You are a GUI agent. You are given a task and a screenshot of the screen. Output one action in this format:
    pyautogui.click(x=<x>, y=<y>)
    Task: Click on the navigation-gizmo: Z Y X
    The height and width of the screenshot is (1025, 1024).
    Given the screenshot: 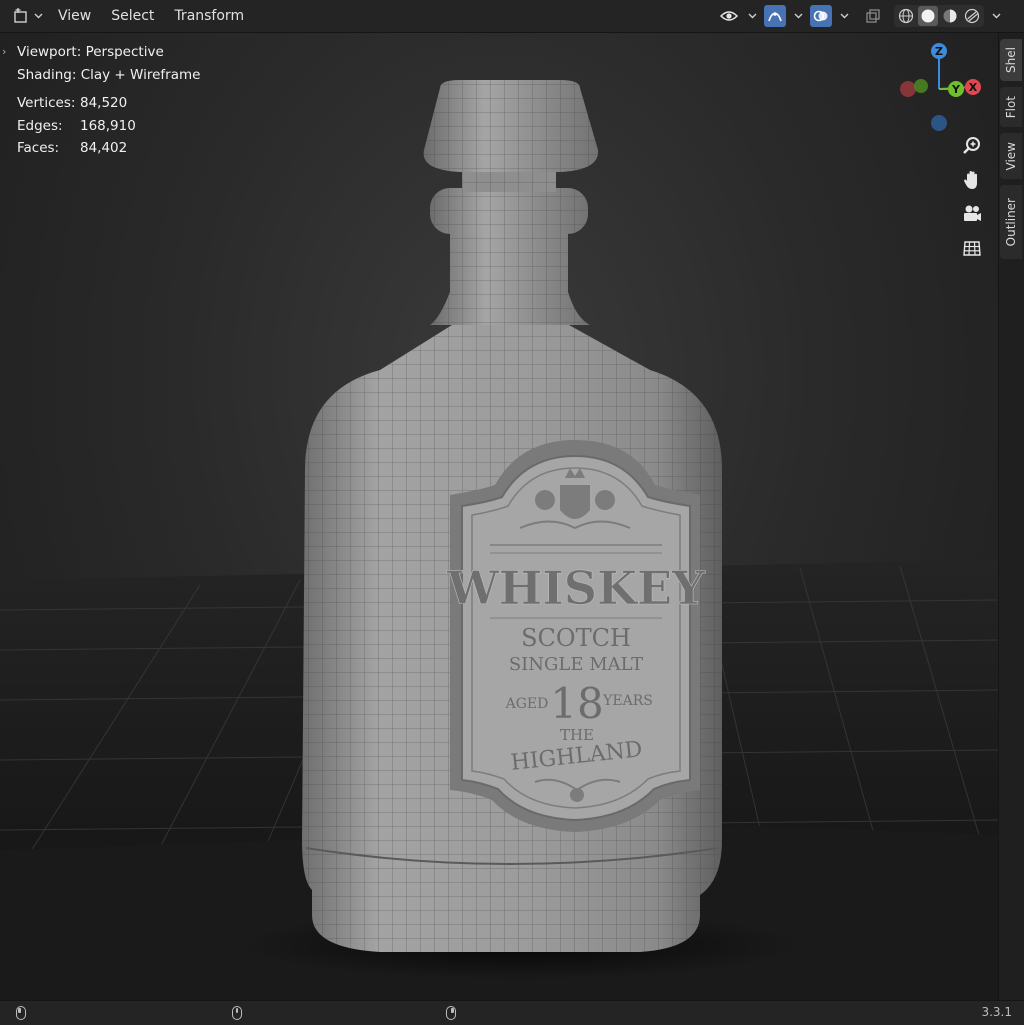 What is the action you would take?
    pyautogui.click(x=941, y=91)
    